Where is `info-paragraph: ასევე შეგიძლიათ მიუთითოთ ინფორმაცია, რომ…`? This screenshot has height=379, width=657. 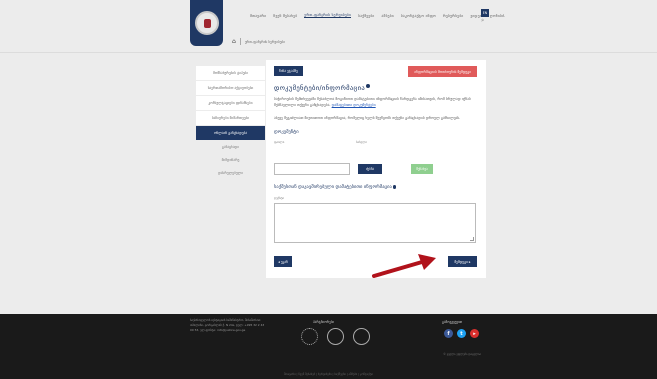 info-paragraph: ასევე შეგიძლიათ მიუთითოთ ინფორმაცია, რომ… is located at coordinates (367, 118).